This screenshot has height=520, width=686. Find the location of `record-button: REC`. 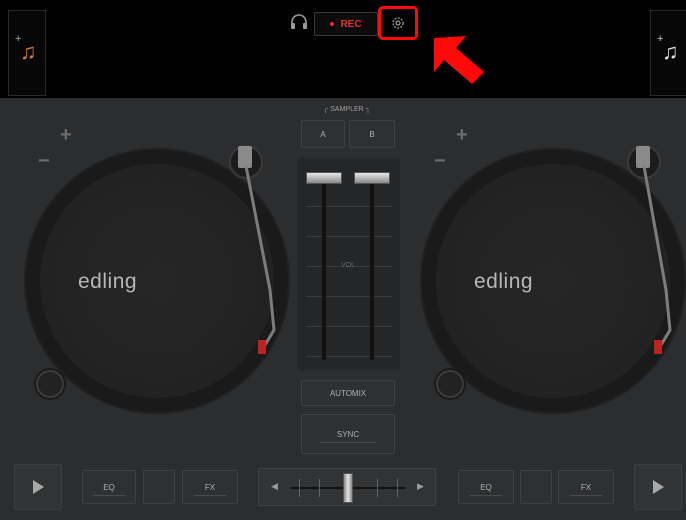

record-button: REC is located at coordinates (346, 24).